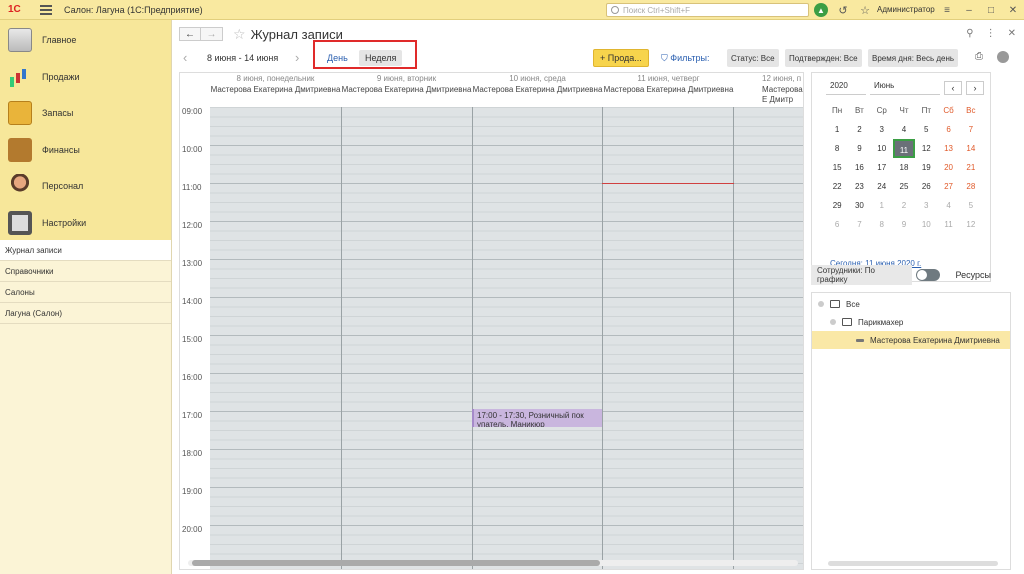 This screenshot has width=1024, height=574. What do you see at coordinates (882, 186) in the screenshot?
I see `calendar-day: 24` at bounding box center [882, 186].